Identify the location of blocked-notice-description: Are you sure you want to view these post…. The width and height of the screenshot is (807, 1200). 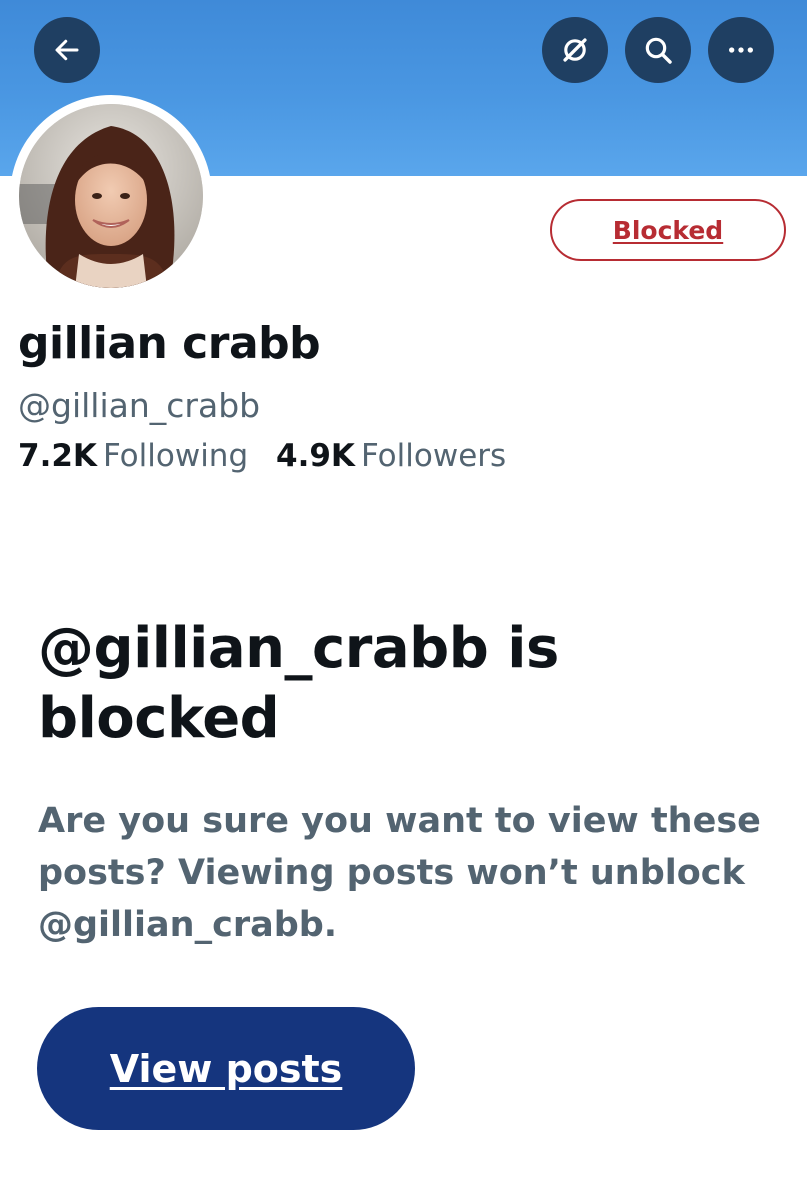
(399, 873).